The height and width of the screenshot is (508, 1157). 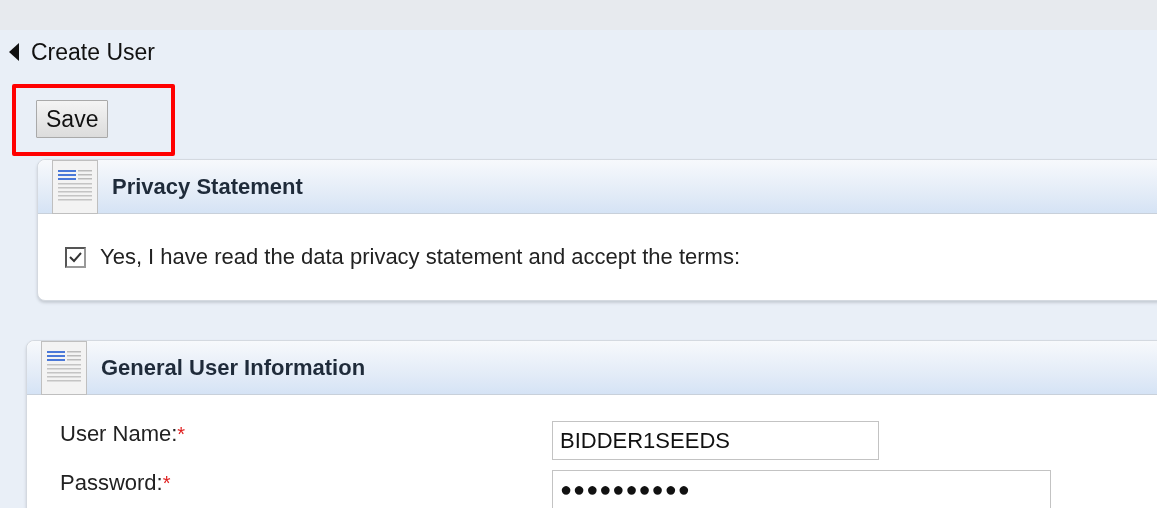 I want to click on checkbox, so click(x=75, y=257).